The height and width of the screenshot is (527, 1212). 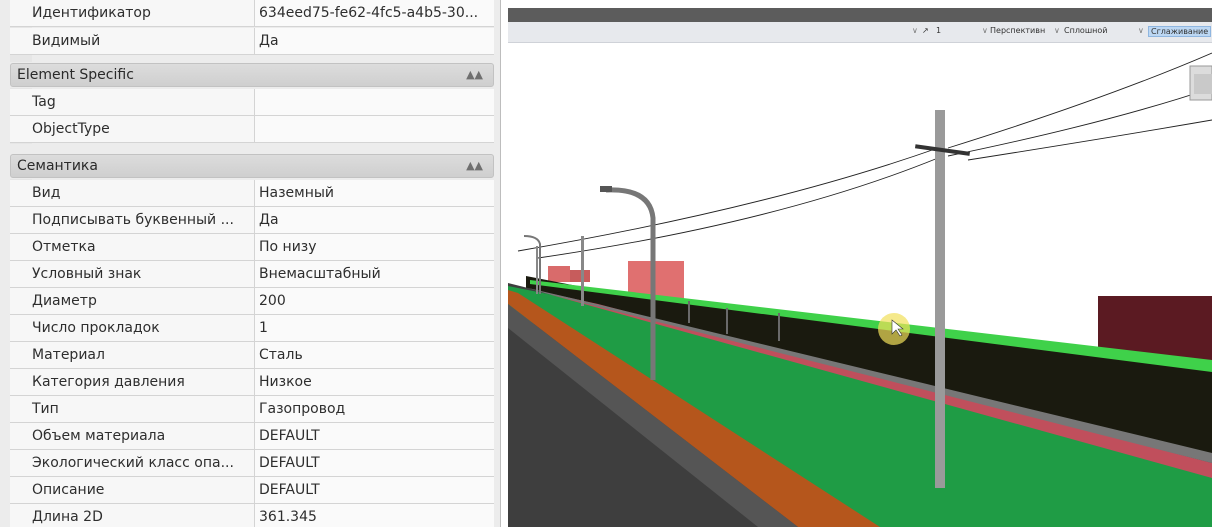 I want to click on property-name: Материал, so click(x=132, y=355).